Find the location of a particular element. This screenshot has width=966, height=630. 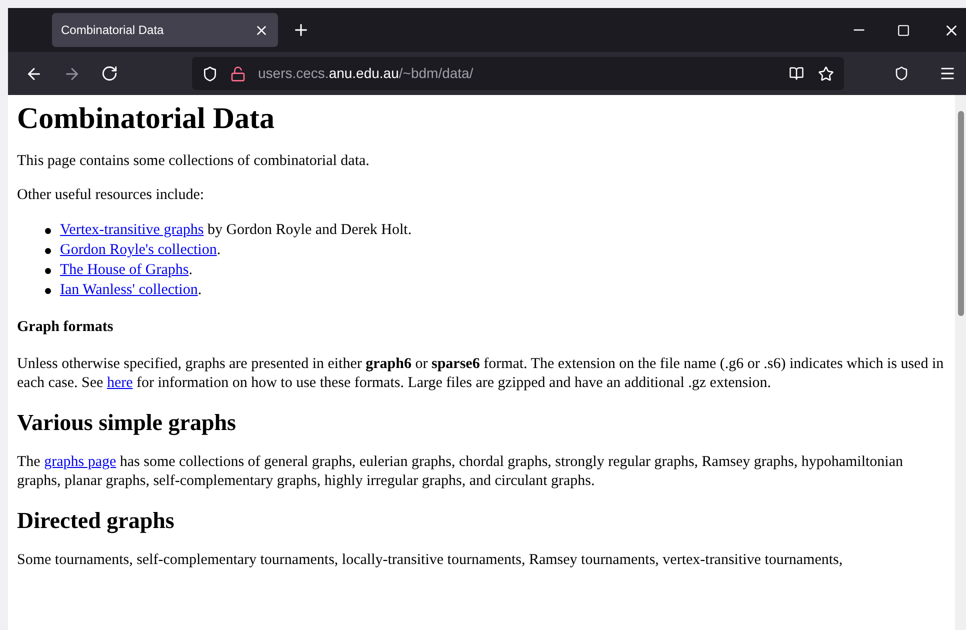

text-link: The House of Graphs is located at coordinates (124, 270).